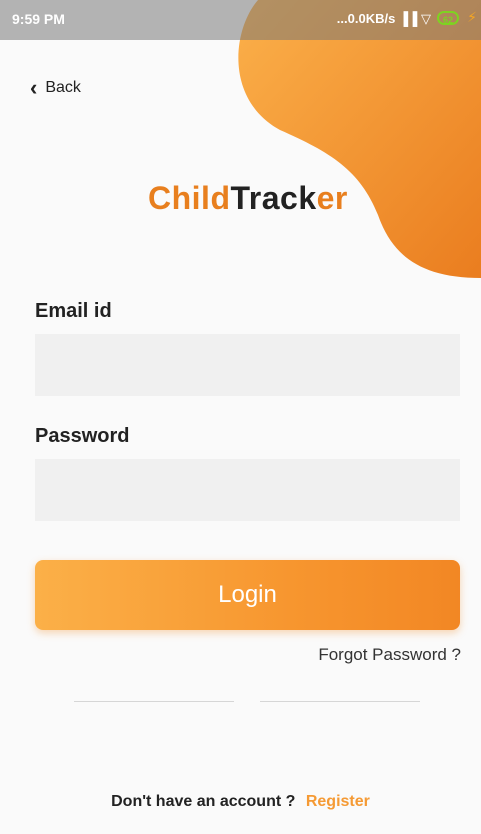  I want to click on register-prompt: Don't have an account ? Register, so click(240, 802).